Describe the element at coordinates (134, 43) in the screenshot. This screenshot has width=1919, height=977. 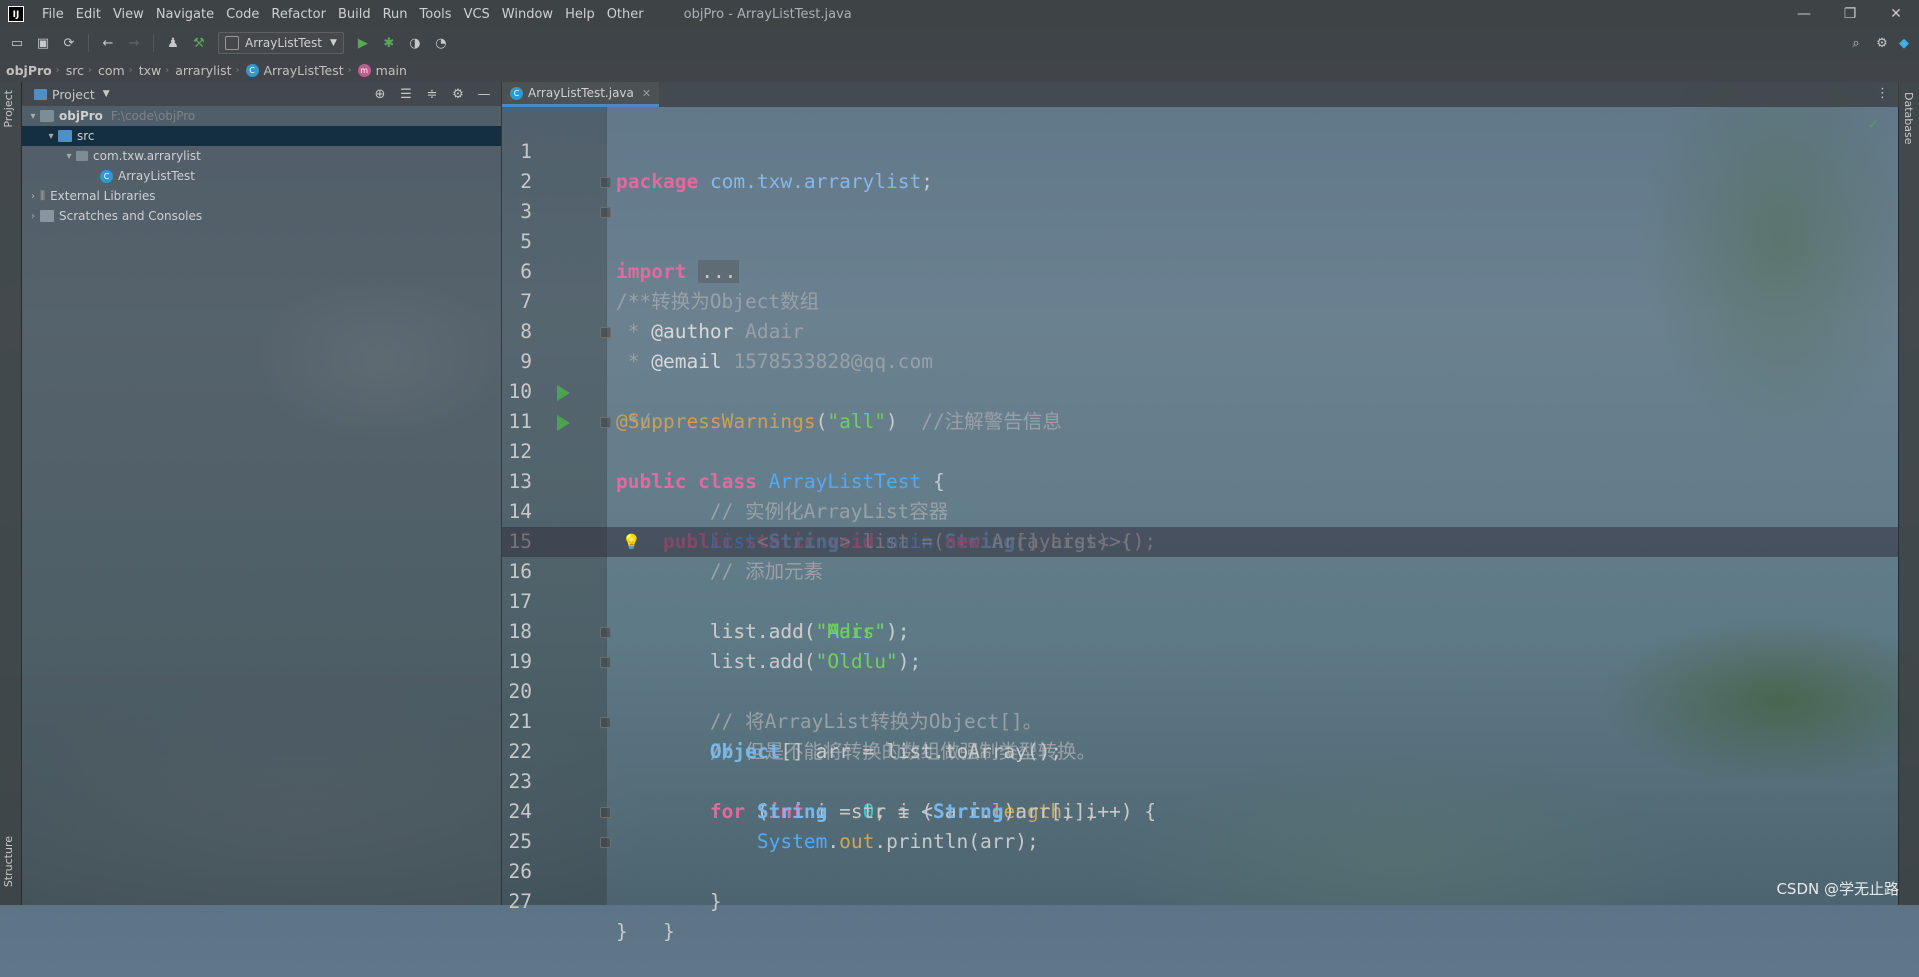
I see `forward-arrow-icon: →` at that location.